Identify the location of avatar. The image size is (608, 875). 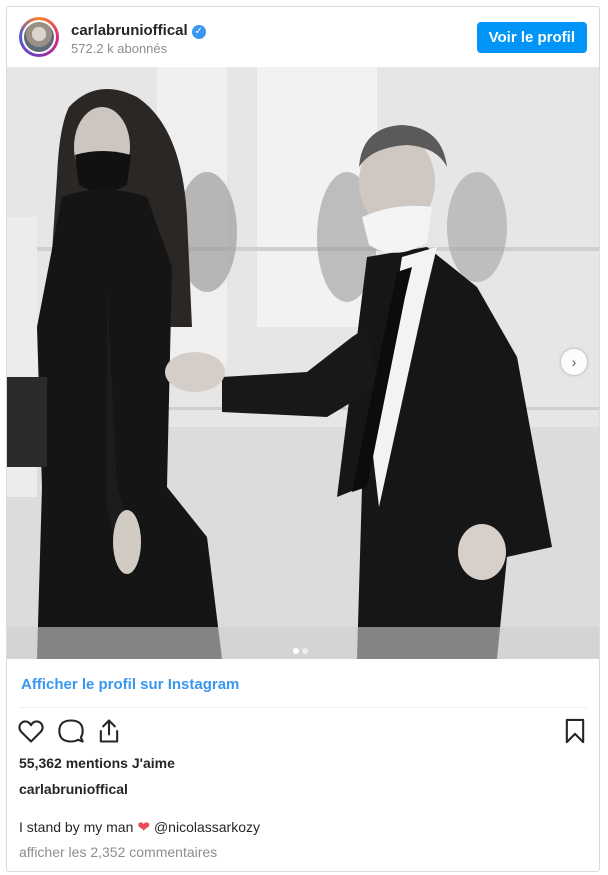
(39, 37).